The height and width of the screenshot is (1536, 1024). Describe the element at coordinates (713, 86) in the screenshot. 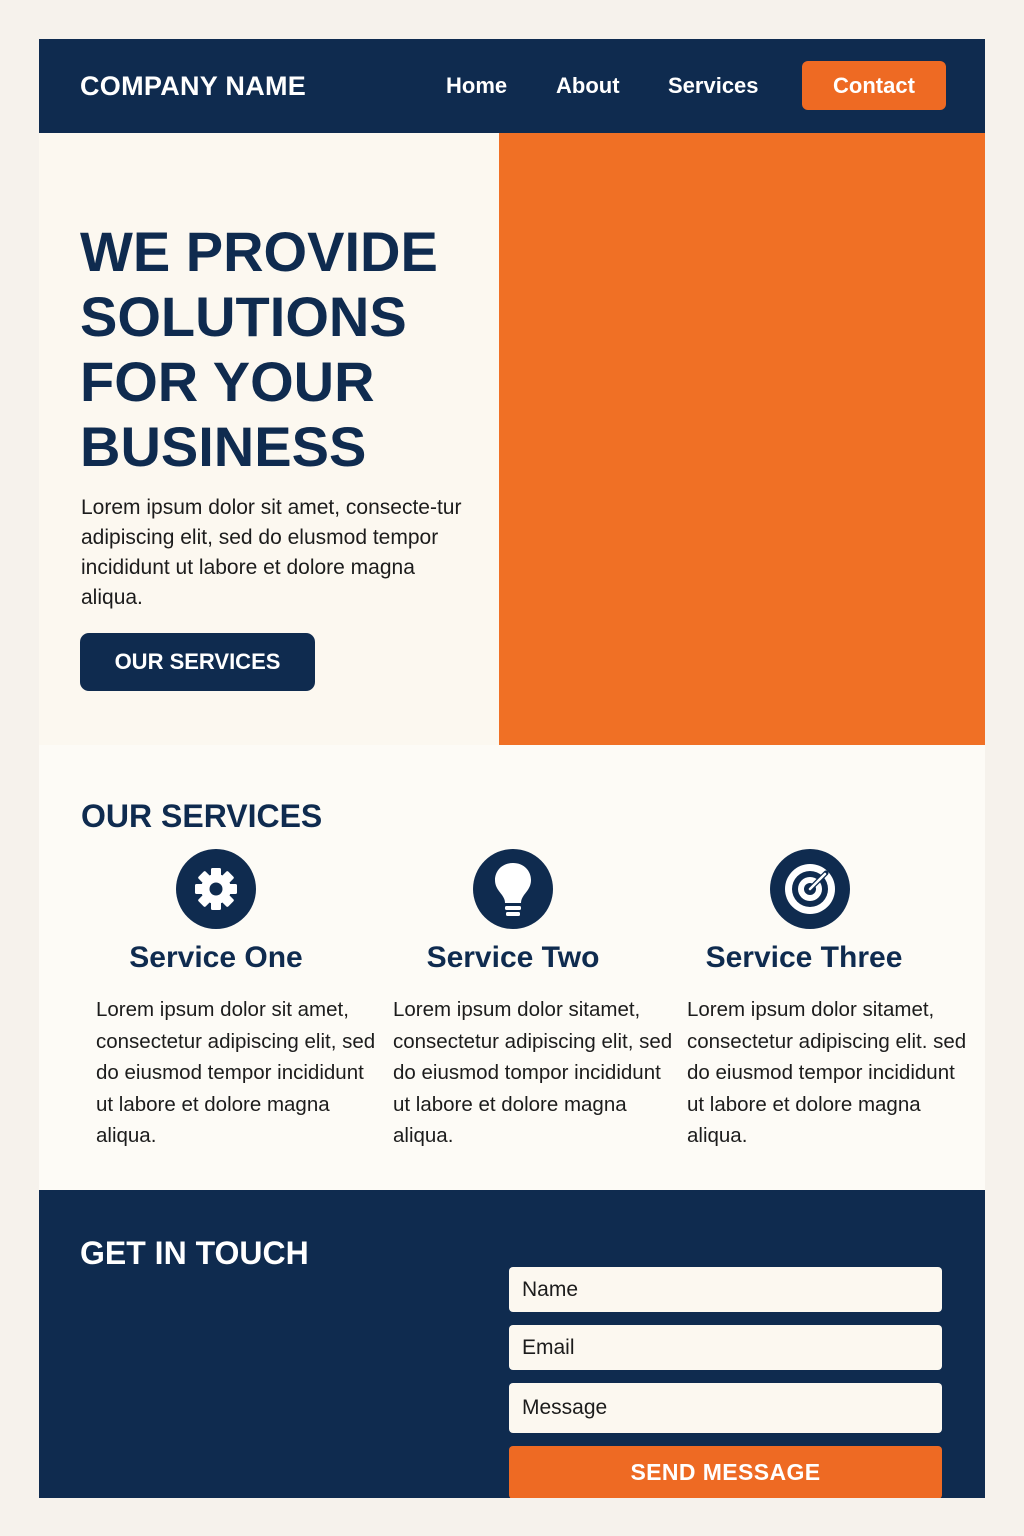

I see `nav-services-link: Services` at that location.